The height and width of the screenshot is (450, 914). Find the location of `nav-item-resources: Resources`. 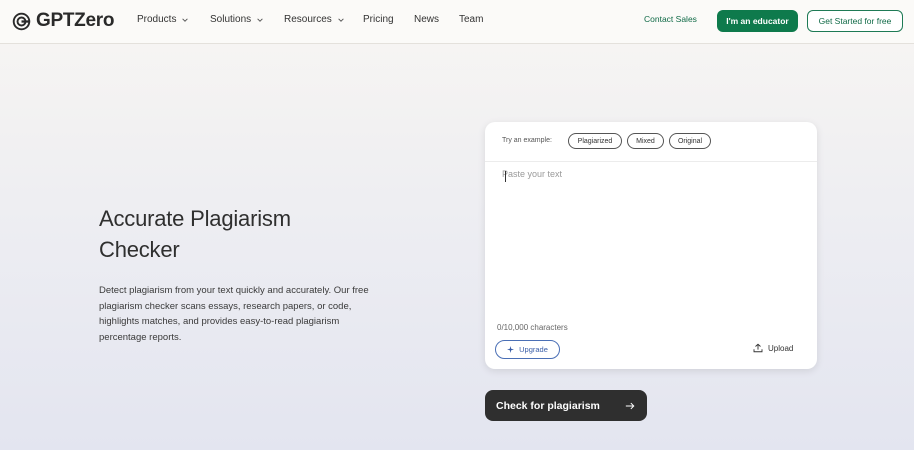

nav-item-resources: Resources is located at coordinates (314, 19).